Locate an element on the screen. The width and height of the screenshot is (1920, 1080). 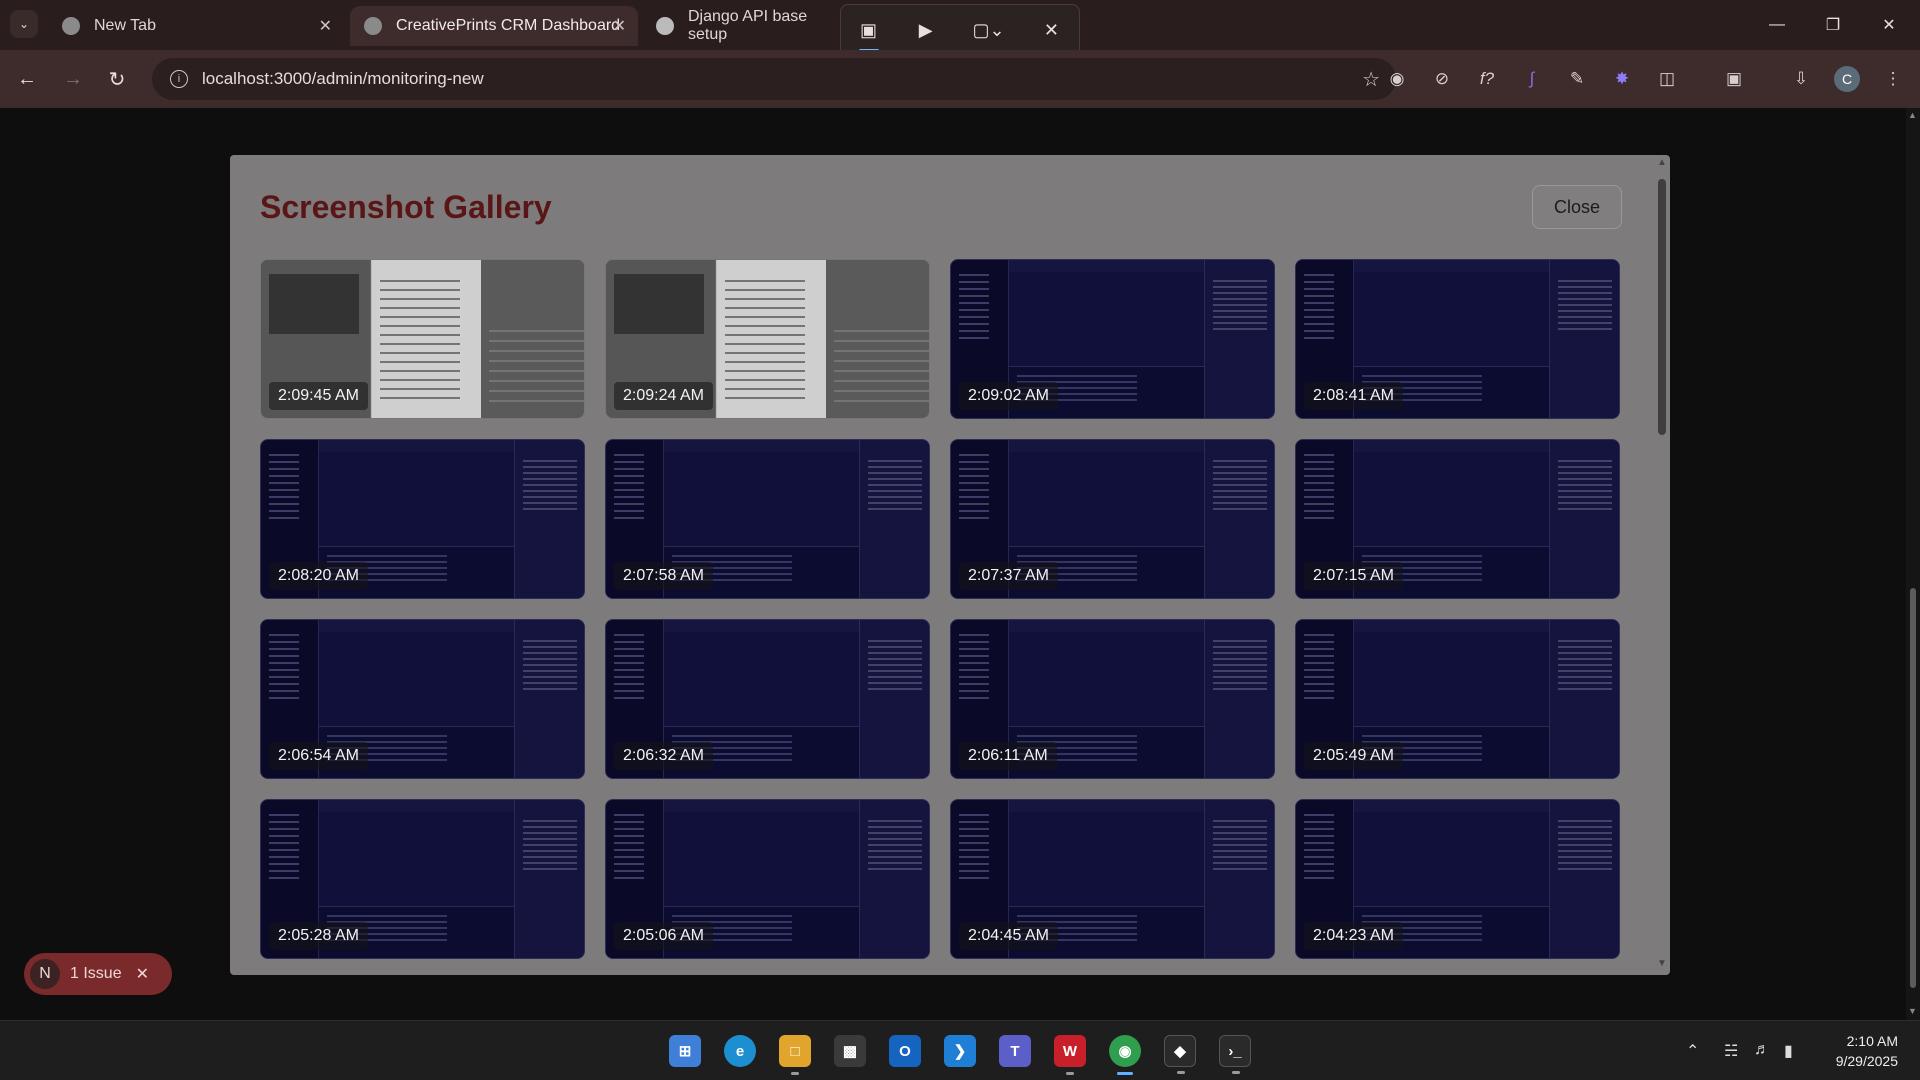
chrome-icon: ◉ is located at coordinates (1125, 1055).